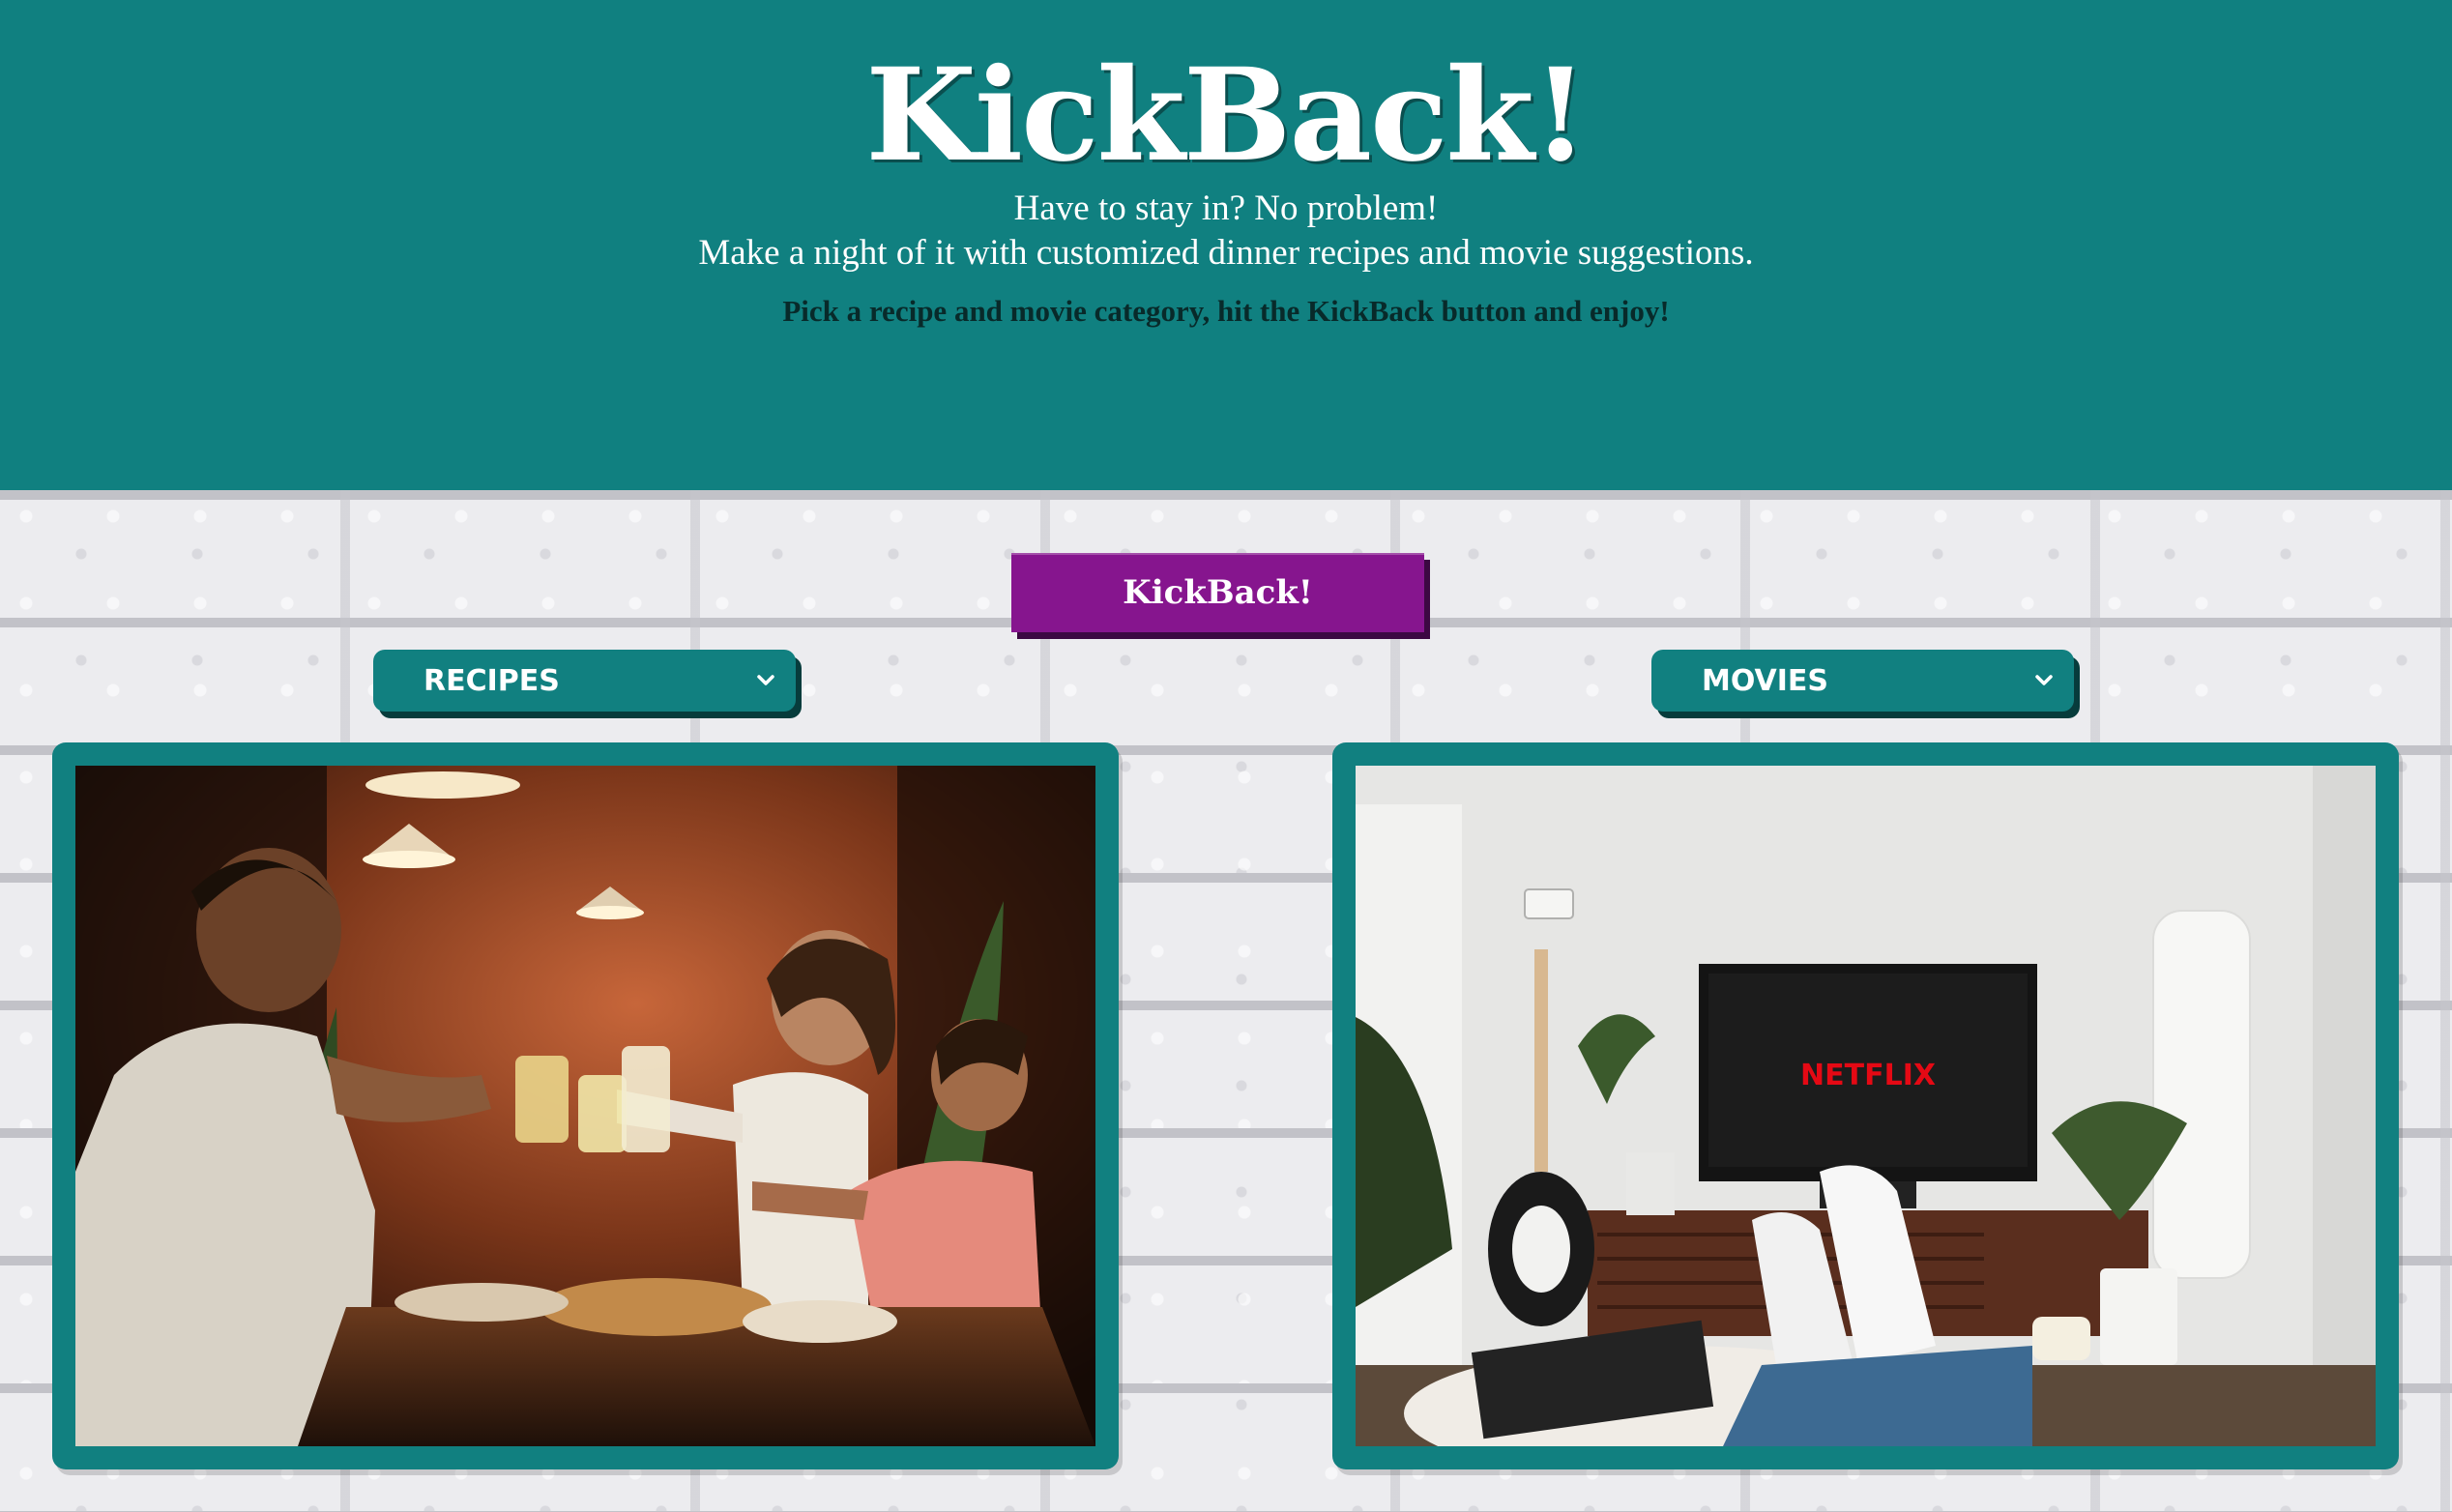 Image resolution: width=2452 pixels, height=1512 pixels. I want to click on movies-select: MOVIES, so click(1862, 681).